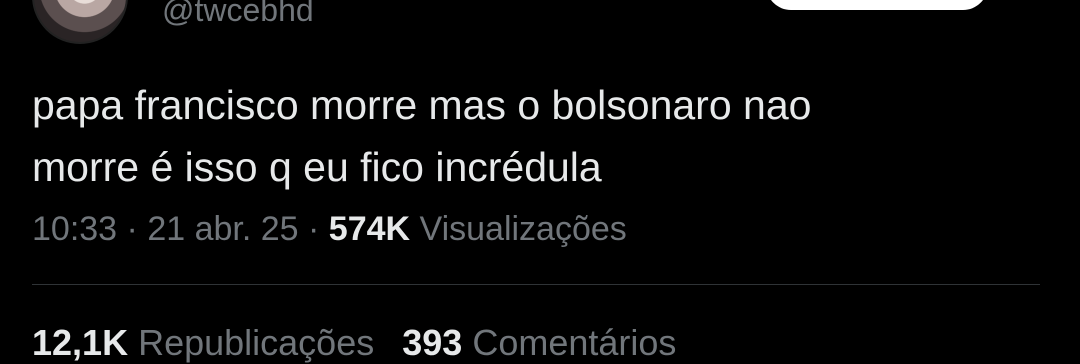  I want to click on divider, so click(536, 284).